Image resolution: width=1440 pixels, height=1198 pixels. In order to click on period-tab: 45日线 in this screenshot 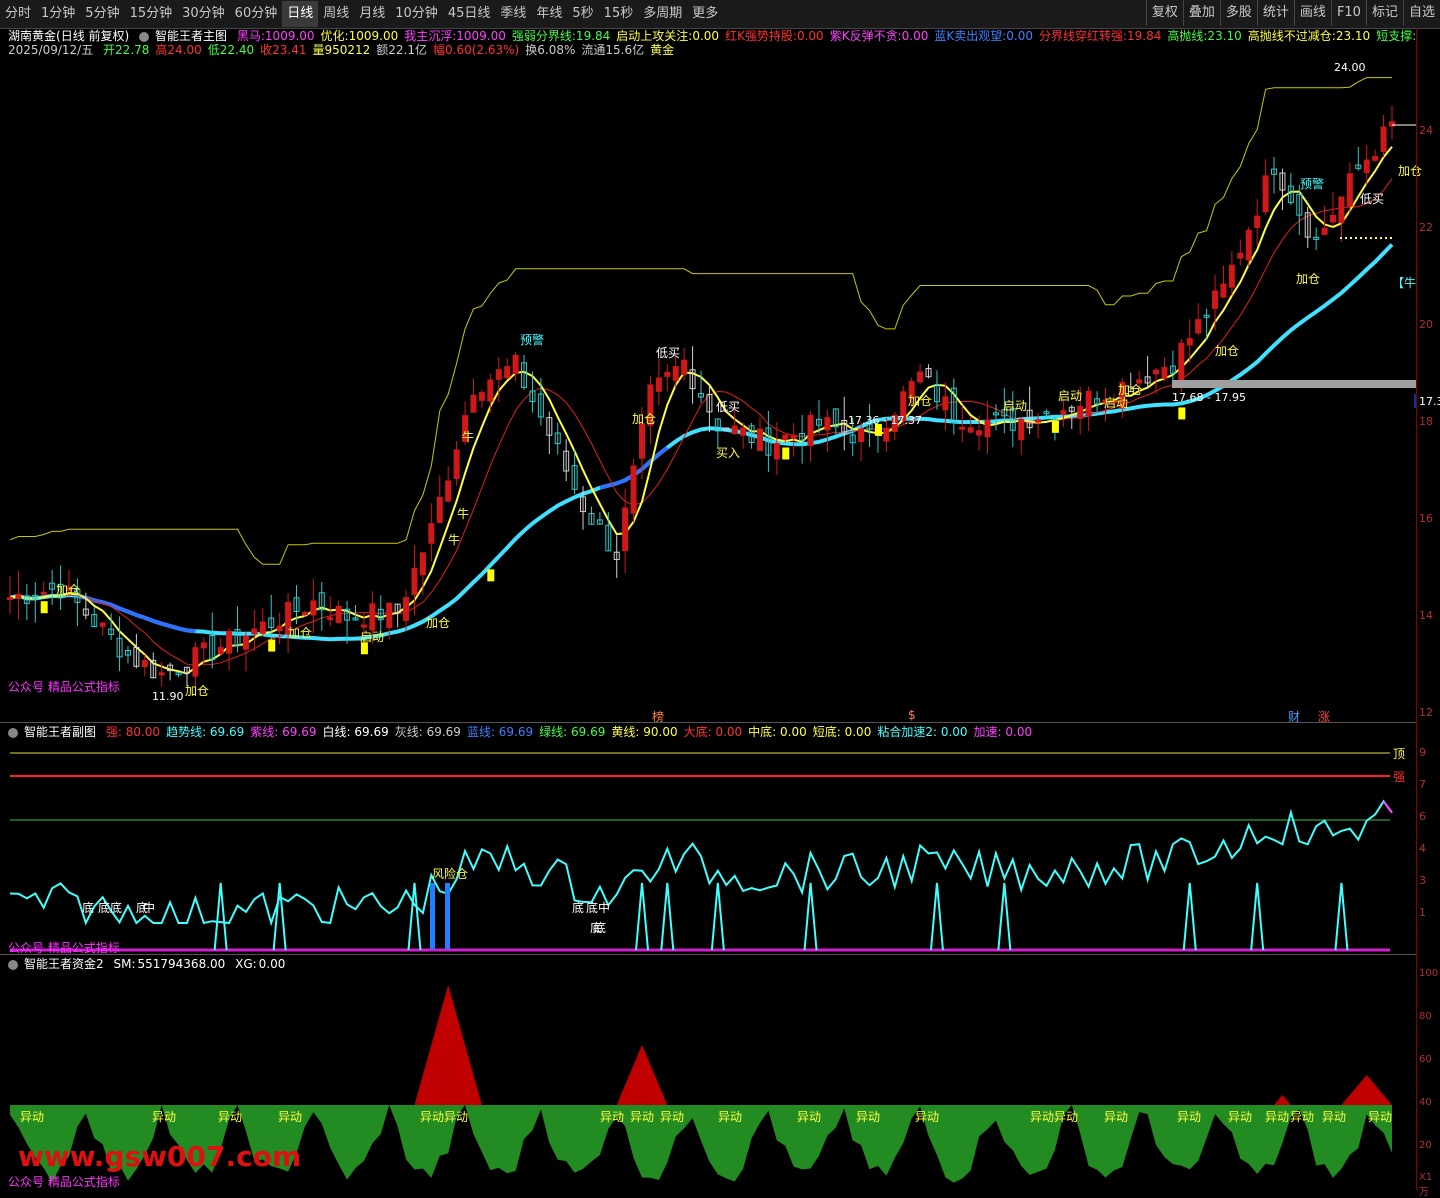, I will do `click(469, 14)`.